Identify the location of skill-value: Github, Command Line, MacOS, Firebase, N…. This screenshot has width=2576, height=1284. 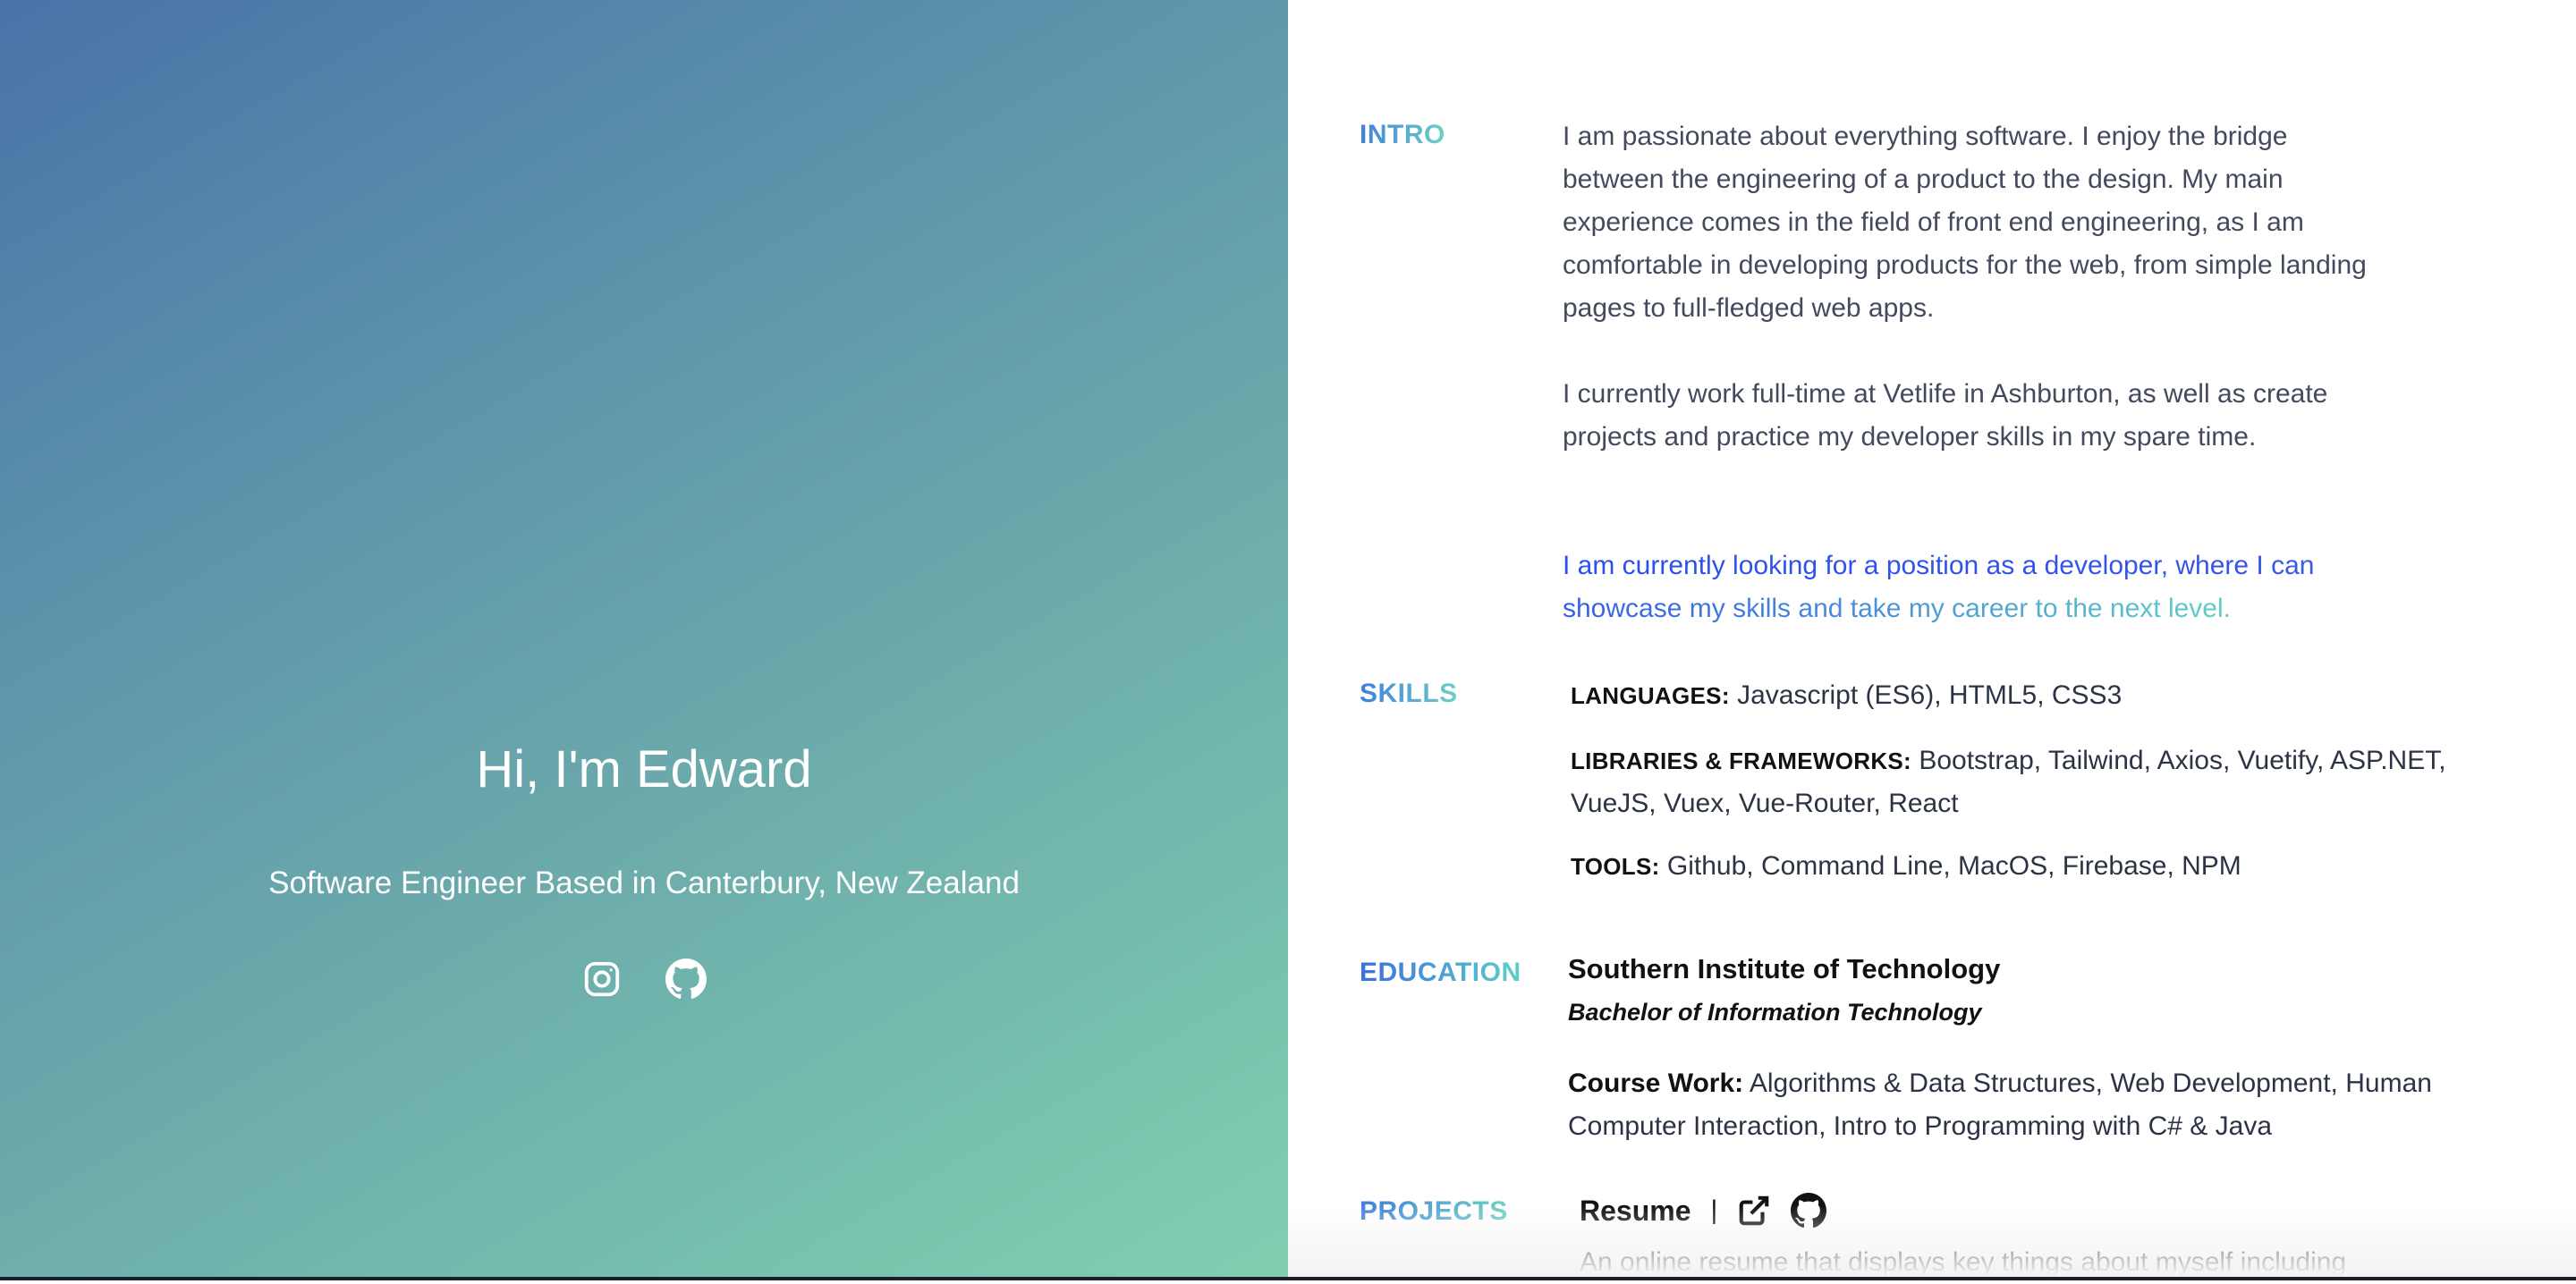
(1953, 866).